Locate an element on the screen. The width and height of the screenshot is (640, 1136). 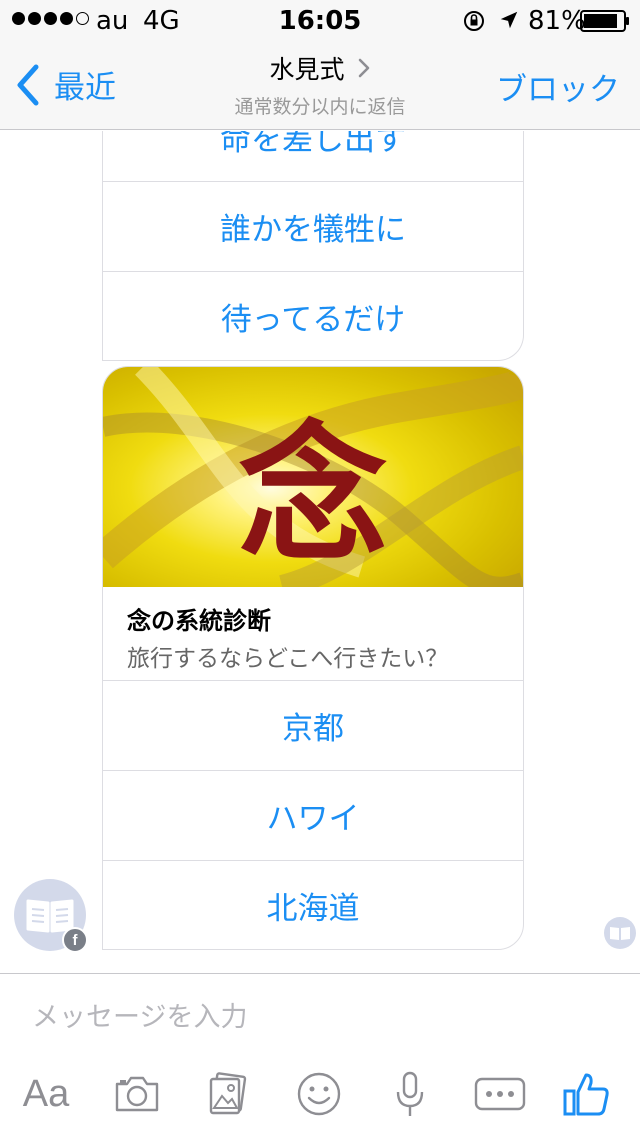
composer-toolbar: Aa is located at coordinates (320, 1094).